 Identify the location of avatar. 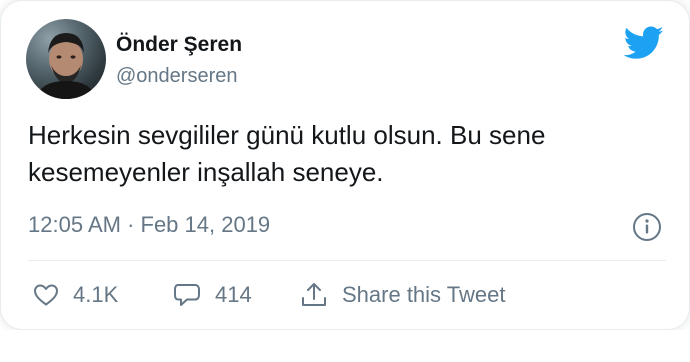
(66, 59).